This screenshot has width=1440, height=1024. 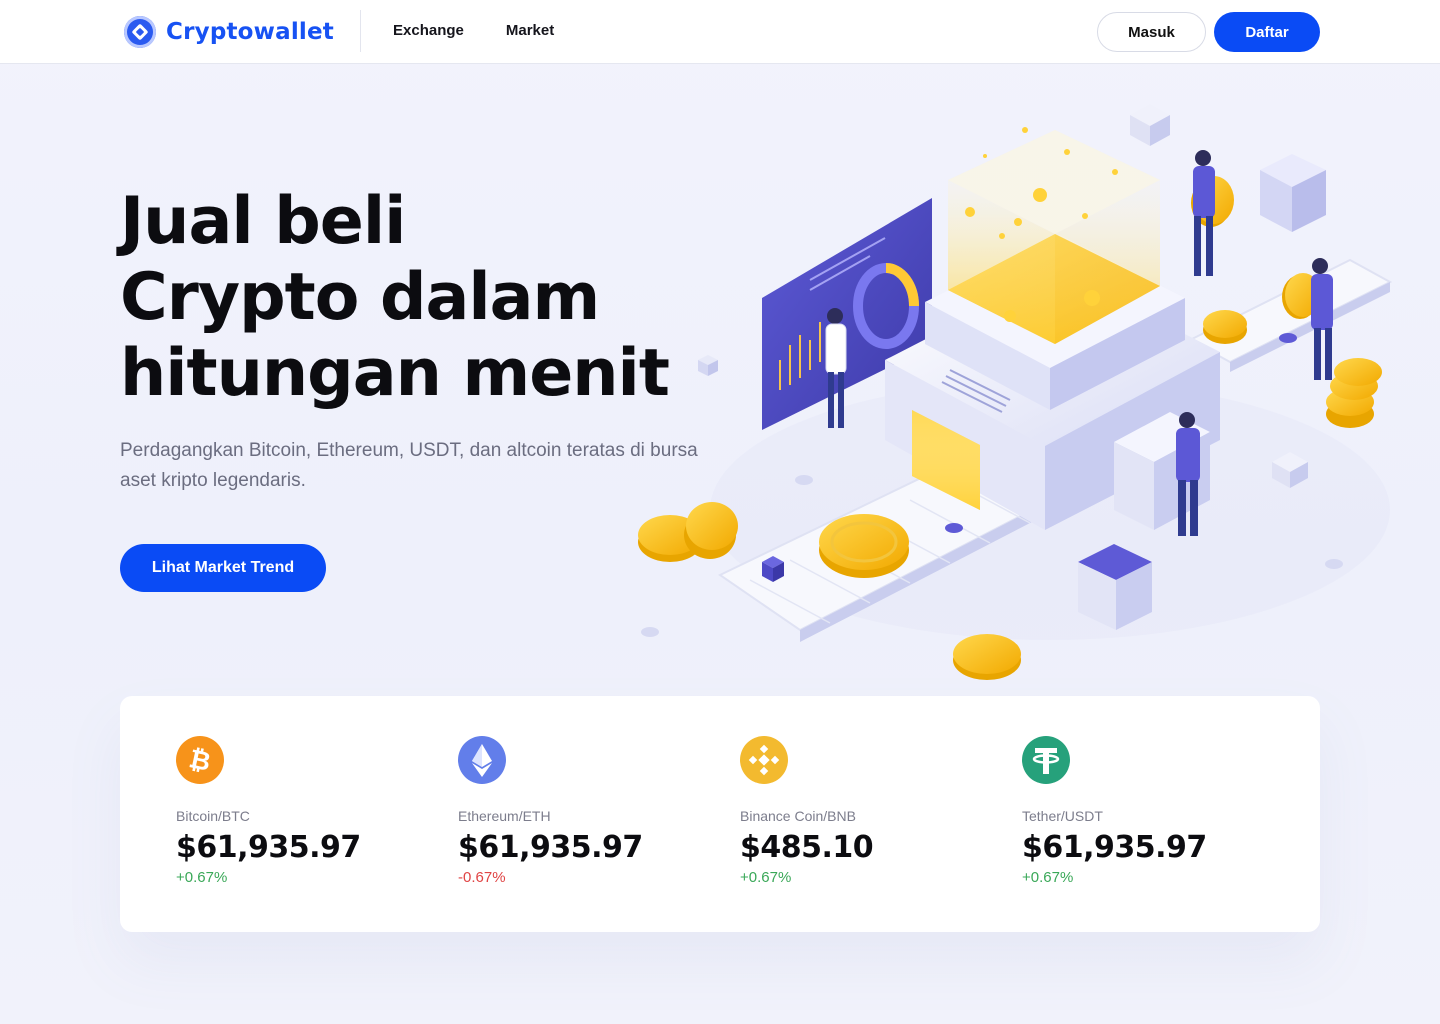 What do you see at coordinates (1152, 811) in the screenshot?
I see `ticker-item-usdt: Tether/USDT $61,935.97 +0.67%` at bounding box center [1152, 811].